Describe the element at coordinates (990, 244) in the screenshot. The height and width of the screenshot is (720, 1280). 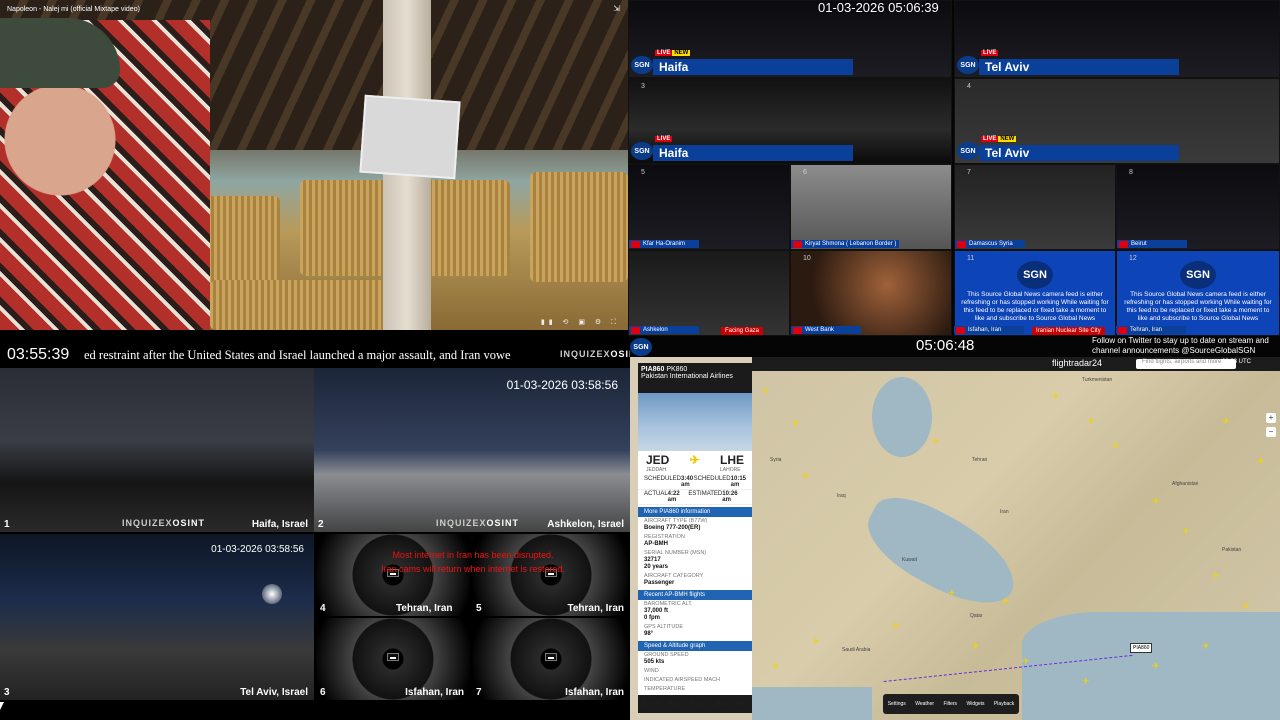
I see `city-label: Damascus Syria` at that location.